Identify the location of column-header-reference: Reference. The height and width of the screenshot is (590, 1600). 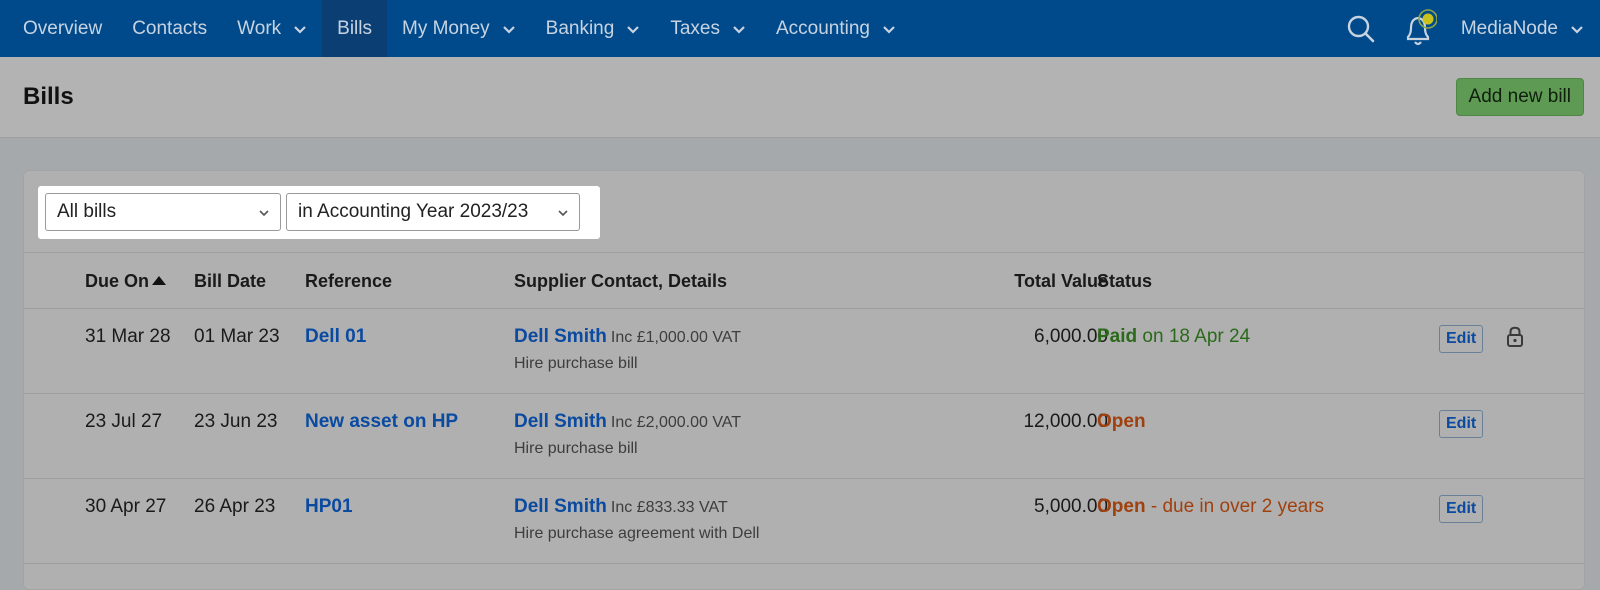
(348, 281).